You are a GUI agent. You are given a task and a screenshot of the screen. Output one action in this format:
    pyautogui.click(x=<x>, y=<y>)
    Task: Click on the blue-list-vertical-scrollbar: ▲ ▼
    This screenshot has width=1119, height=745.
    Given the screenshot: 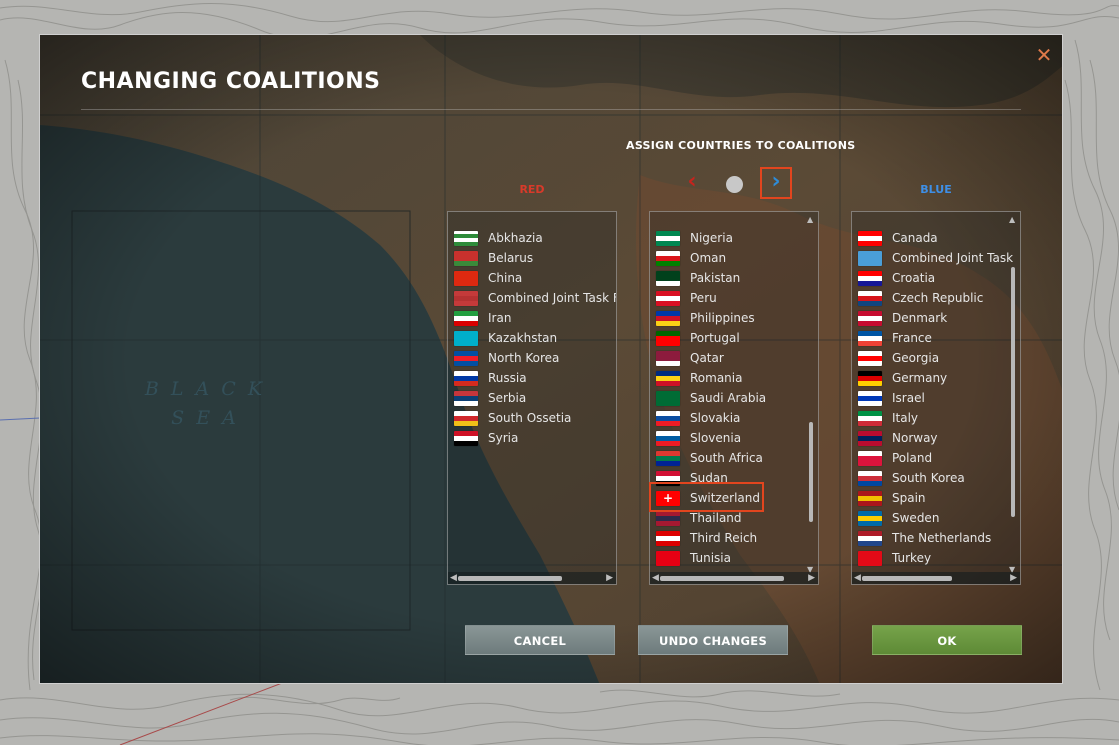 What is the action you would take?
    pyautogui.click(x=1013, y=393)
    